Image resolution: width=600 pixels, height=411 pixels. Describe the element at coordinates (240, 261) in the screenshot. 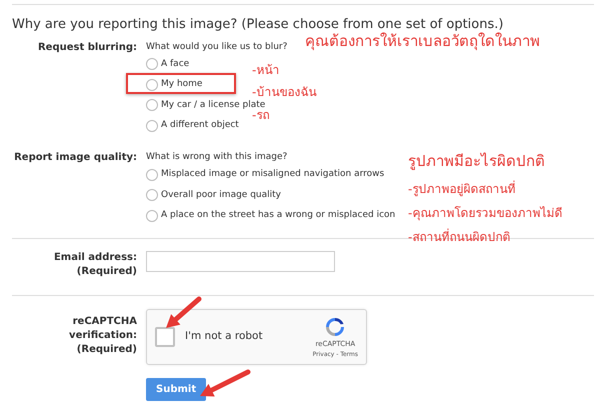

I see `email-input` at that location.